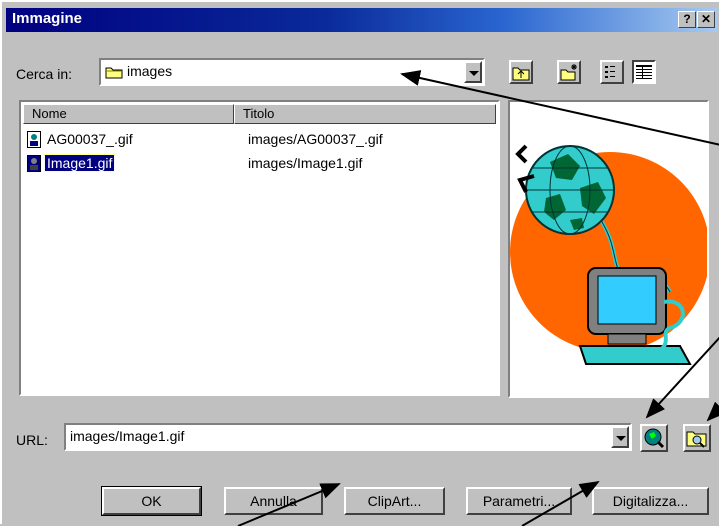  What do you see at coordinates (473, 72) in the screenshot?
I see `look-in-dropdown-button` at bounding box center [473, 72].